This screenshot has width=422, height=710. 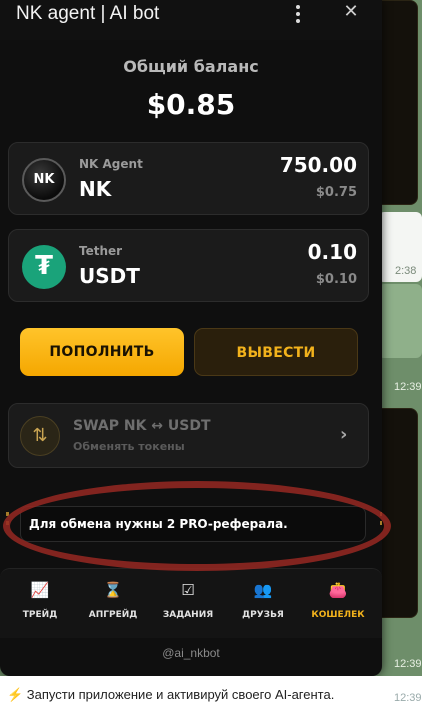 What do you see at coordinates (188, 265) in the screenshot?
I see `token-card-usdt: ₮ Tether USDT 0.10 $0.10` at bounding box center [188, 265].